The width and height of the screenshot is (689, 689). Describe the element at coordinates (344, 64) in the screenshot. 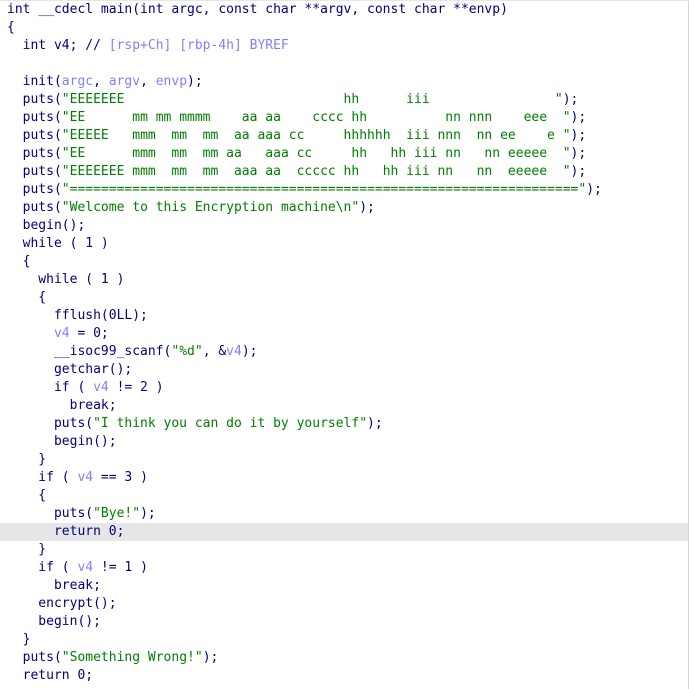

I see `code-line` at that location.